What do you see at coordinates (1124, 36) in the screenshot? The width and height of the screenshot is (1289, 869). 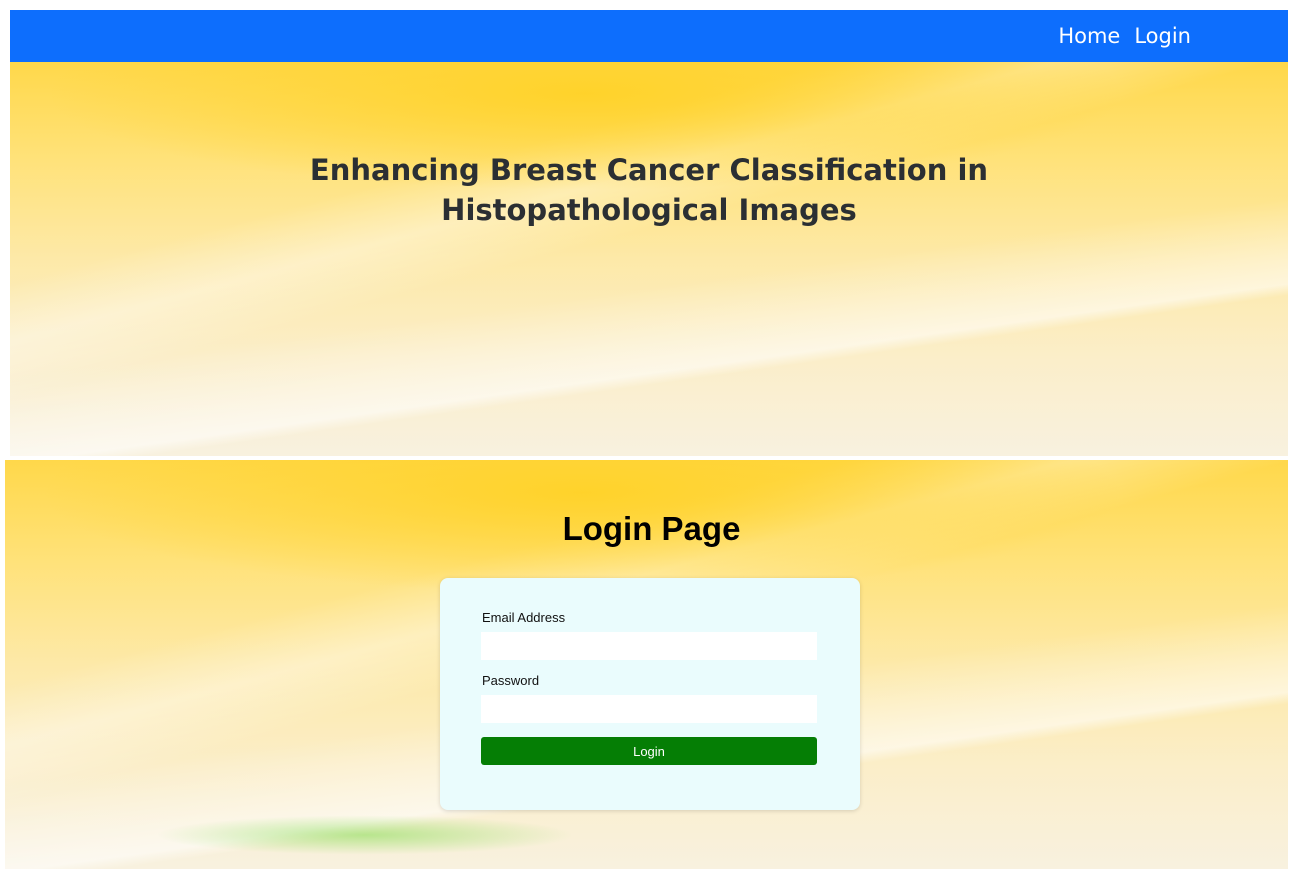 I see `nav-links: Home Login` at bounding box center [1124, 36].